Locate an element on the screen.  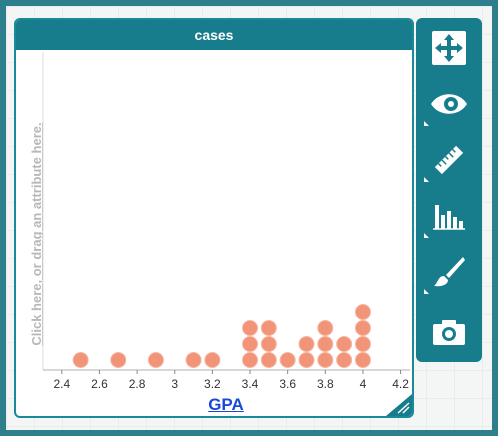
move-arrows-icon is located at coordinates (449, 48).